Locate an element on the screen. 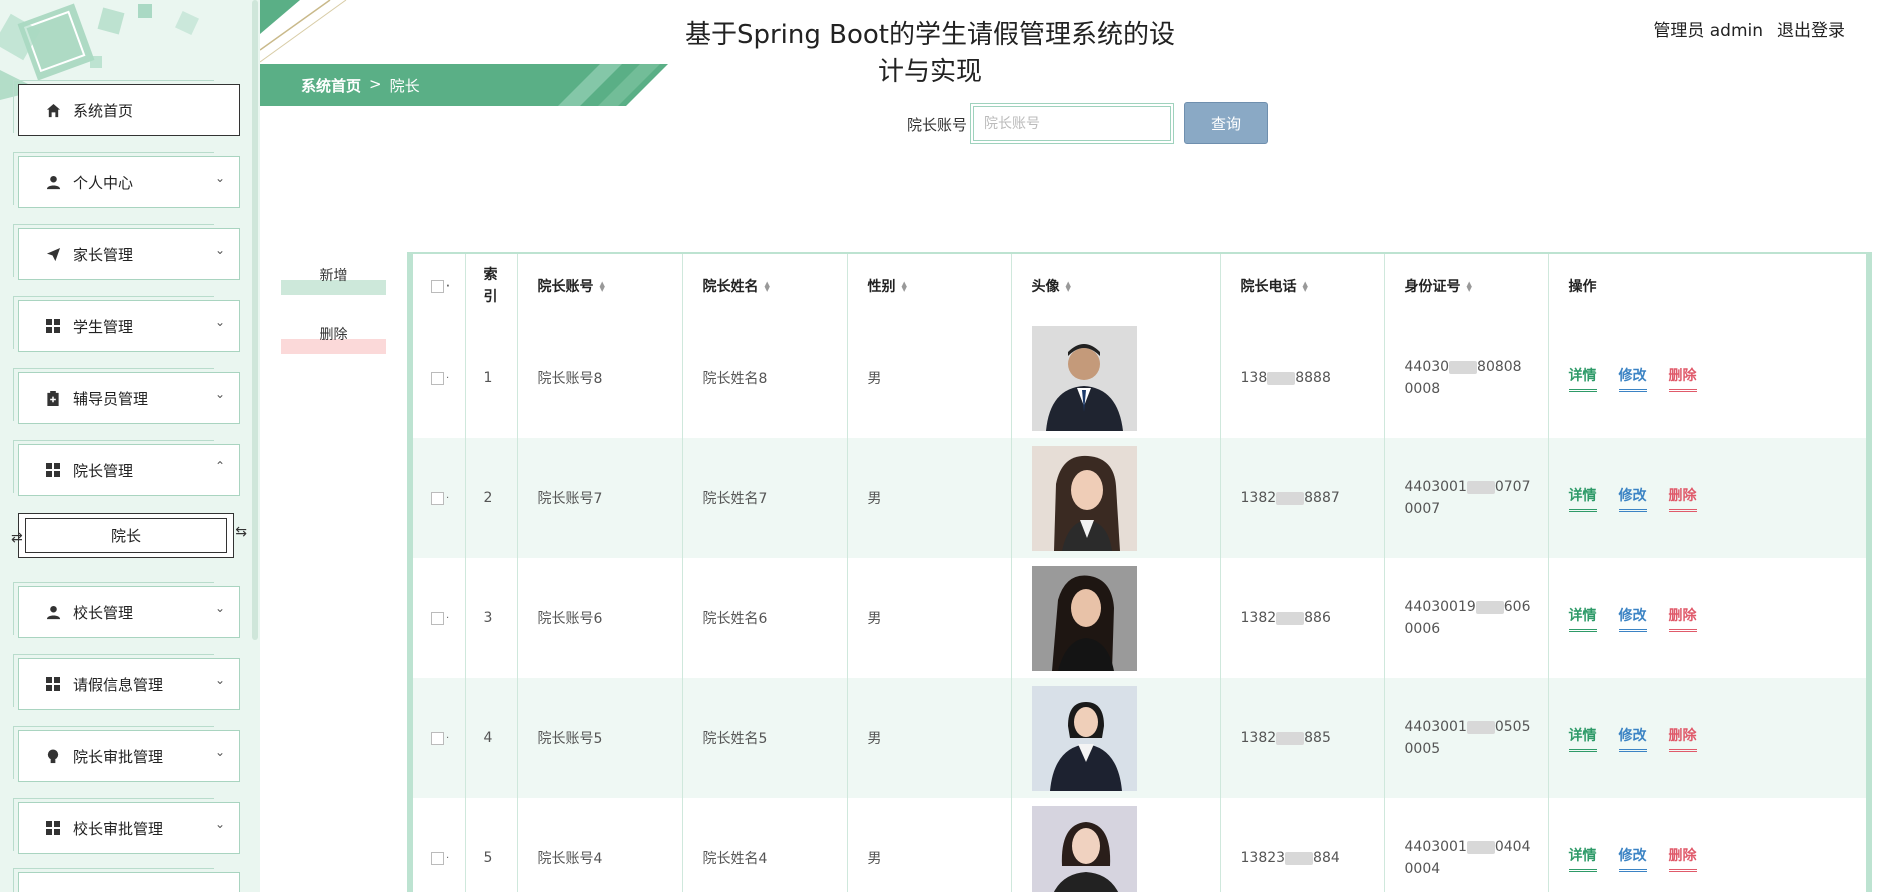 This screenshot has height=892, width=1879. logout-link: 退出登录 is located at coordinates (1811, 28).